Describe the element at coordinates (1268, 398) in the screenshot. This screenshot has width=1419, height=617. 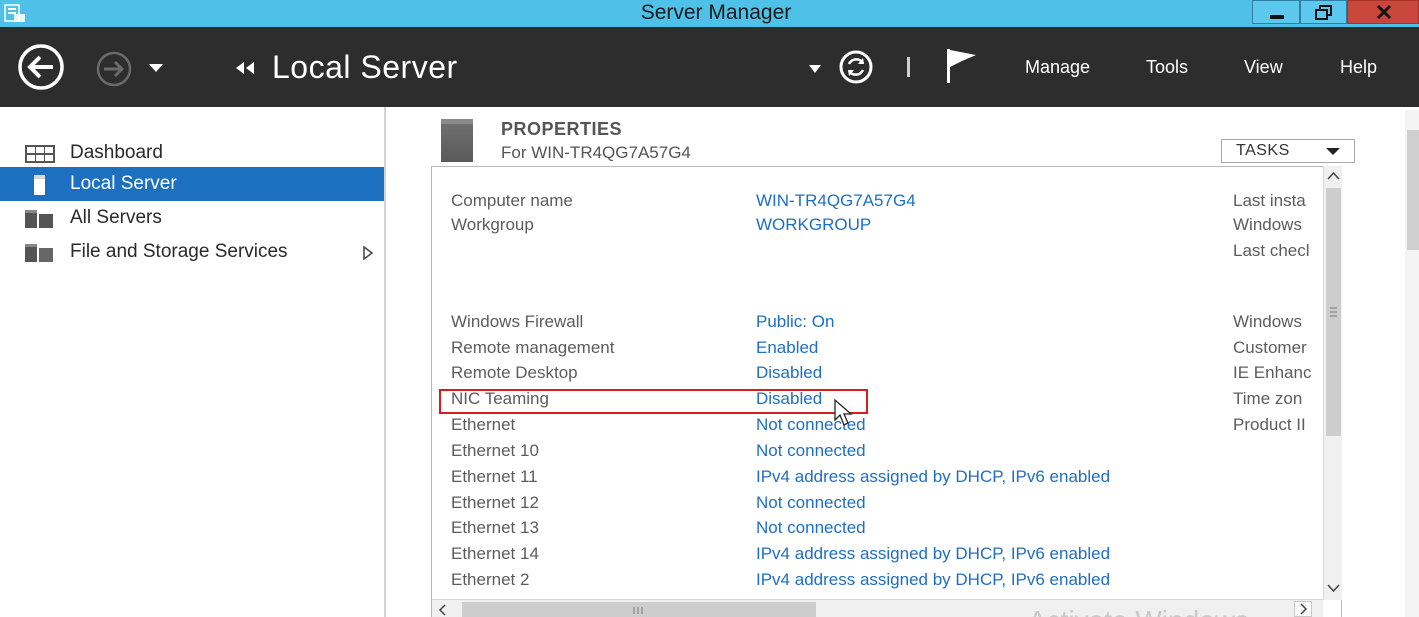
I see `property-label-right: Time zon` at that location.